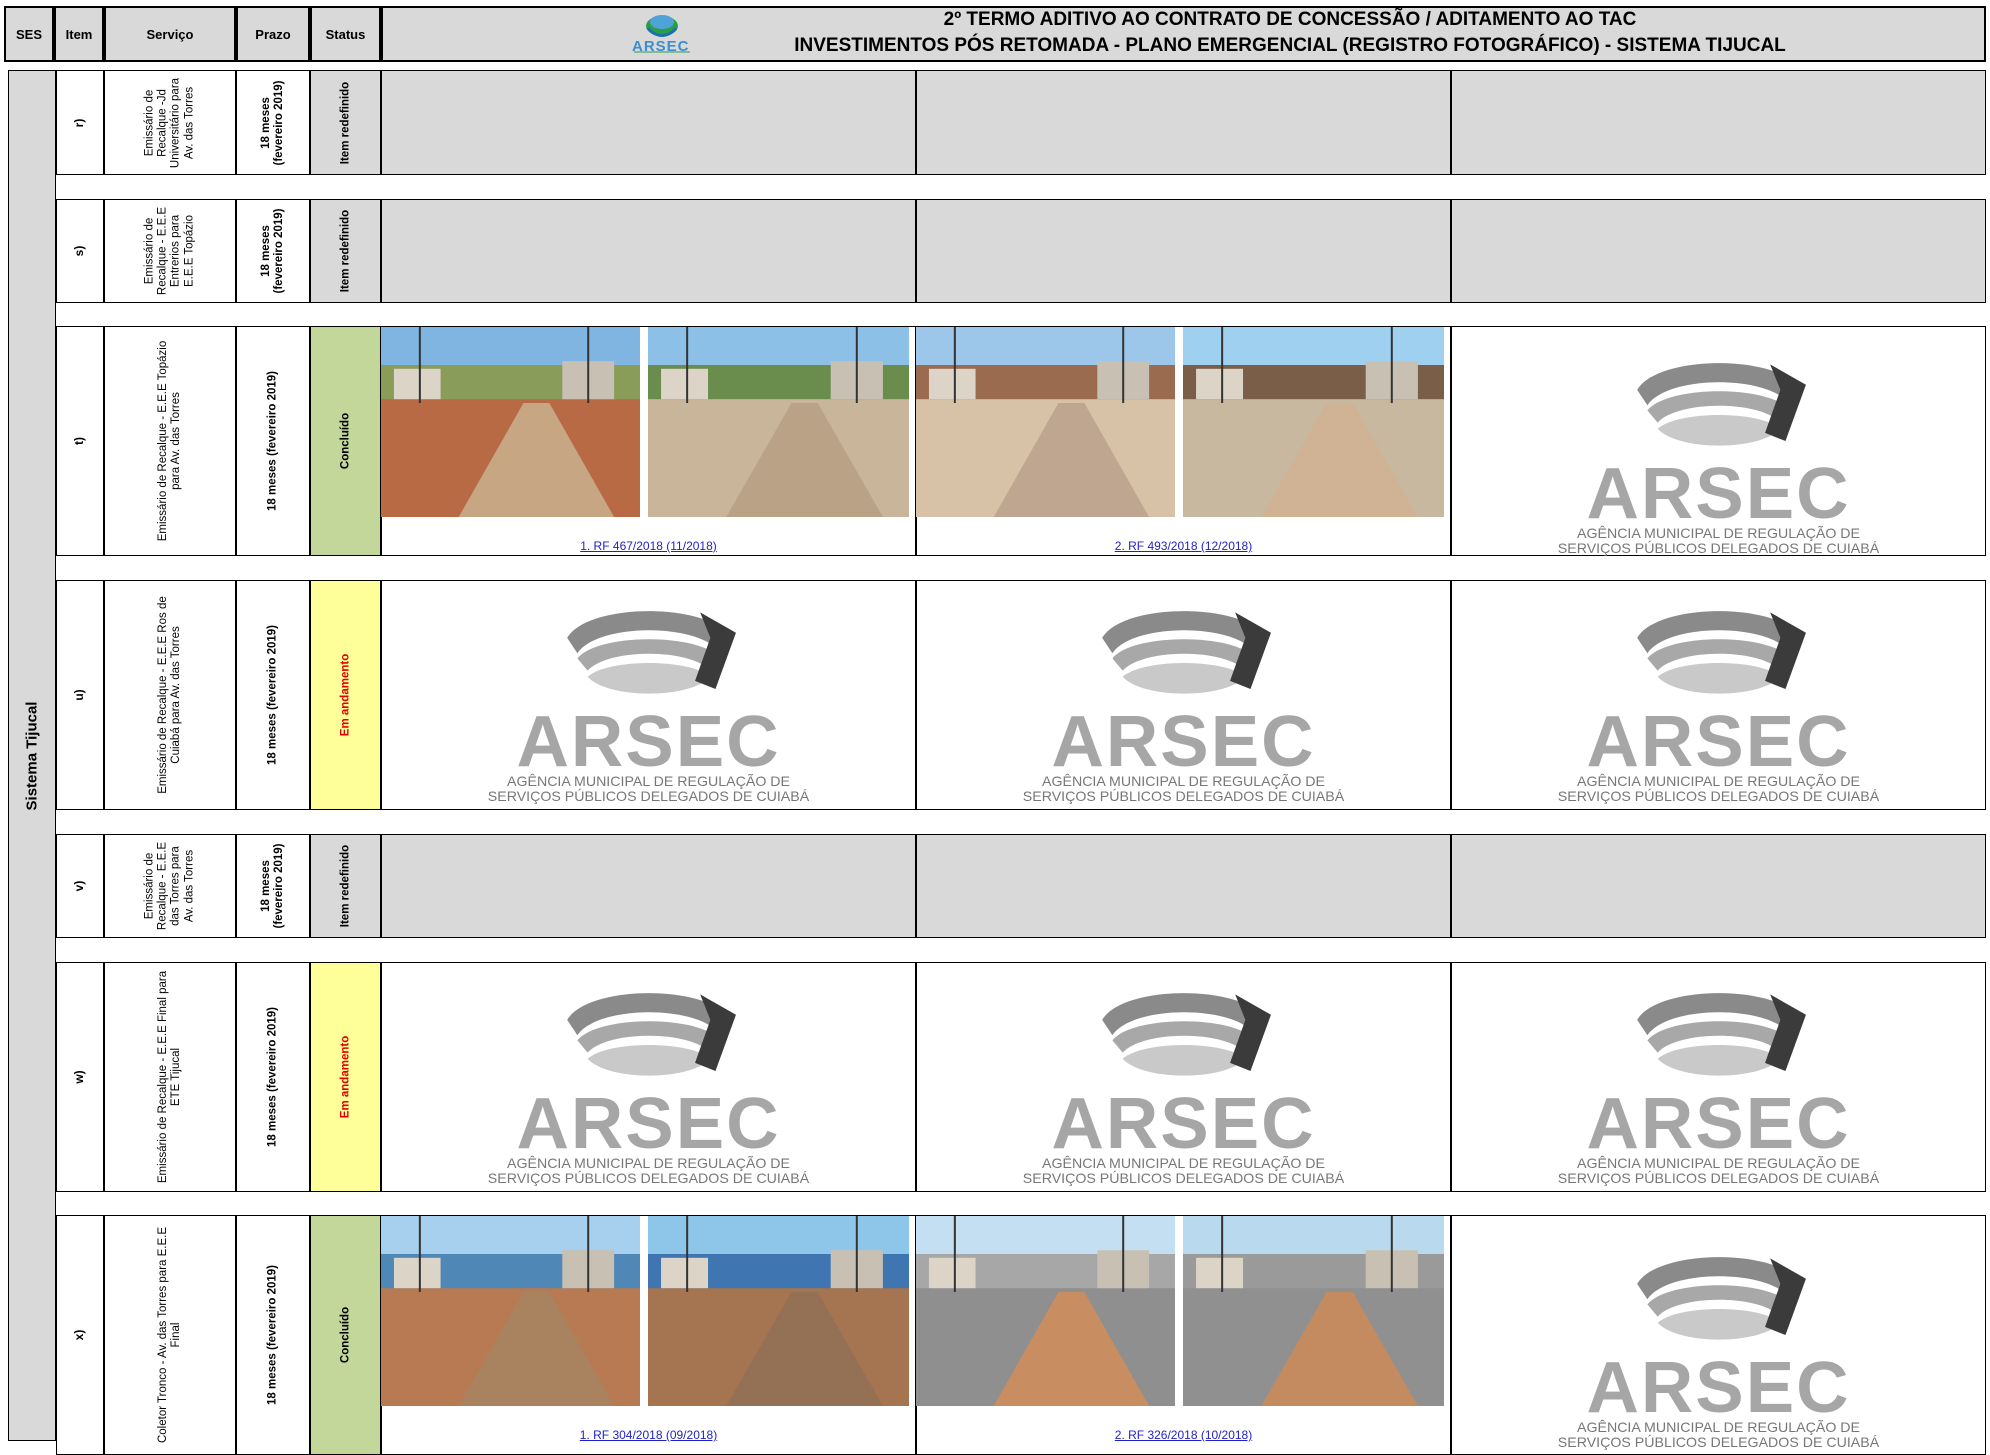  I want to click on row-w-prazo: 18 meses (fevereiro 2019), so click(272, 1077).